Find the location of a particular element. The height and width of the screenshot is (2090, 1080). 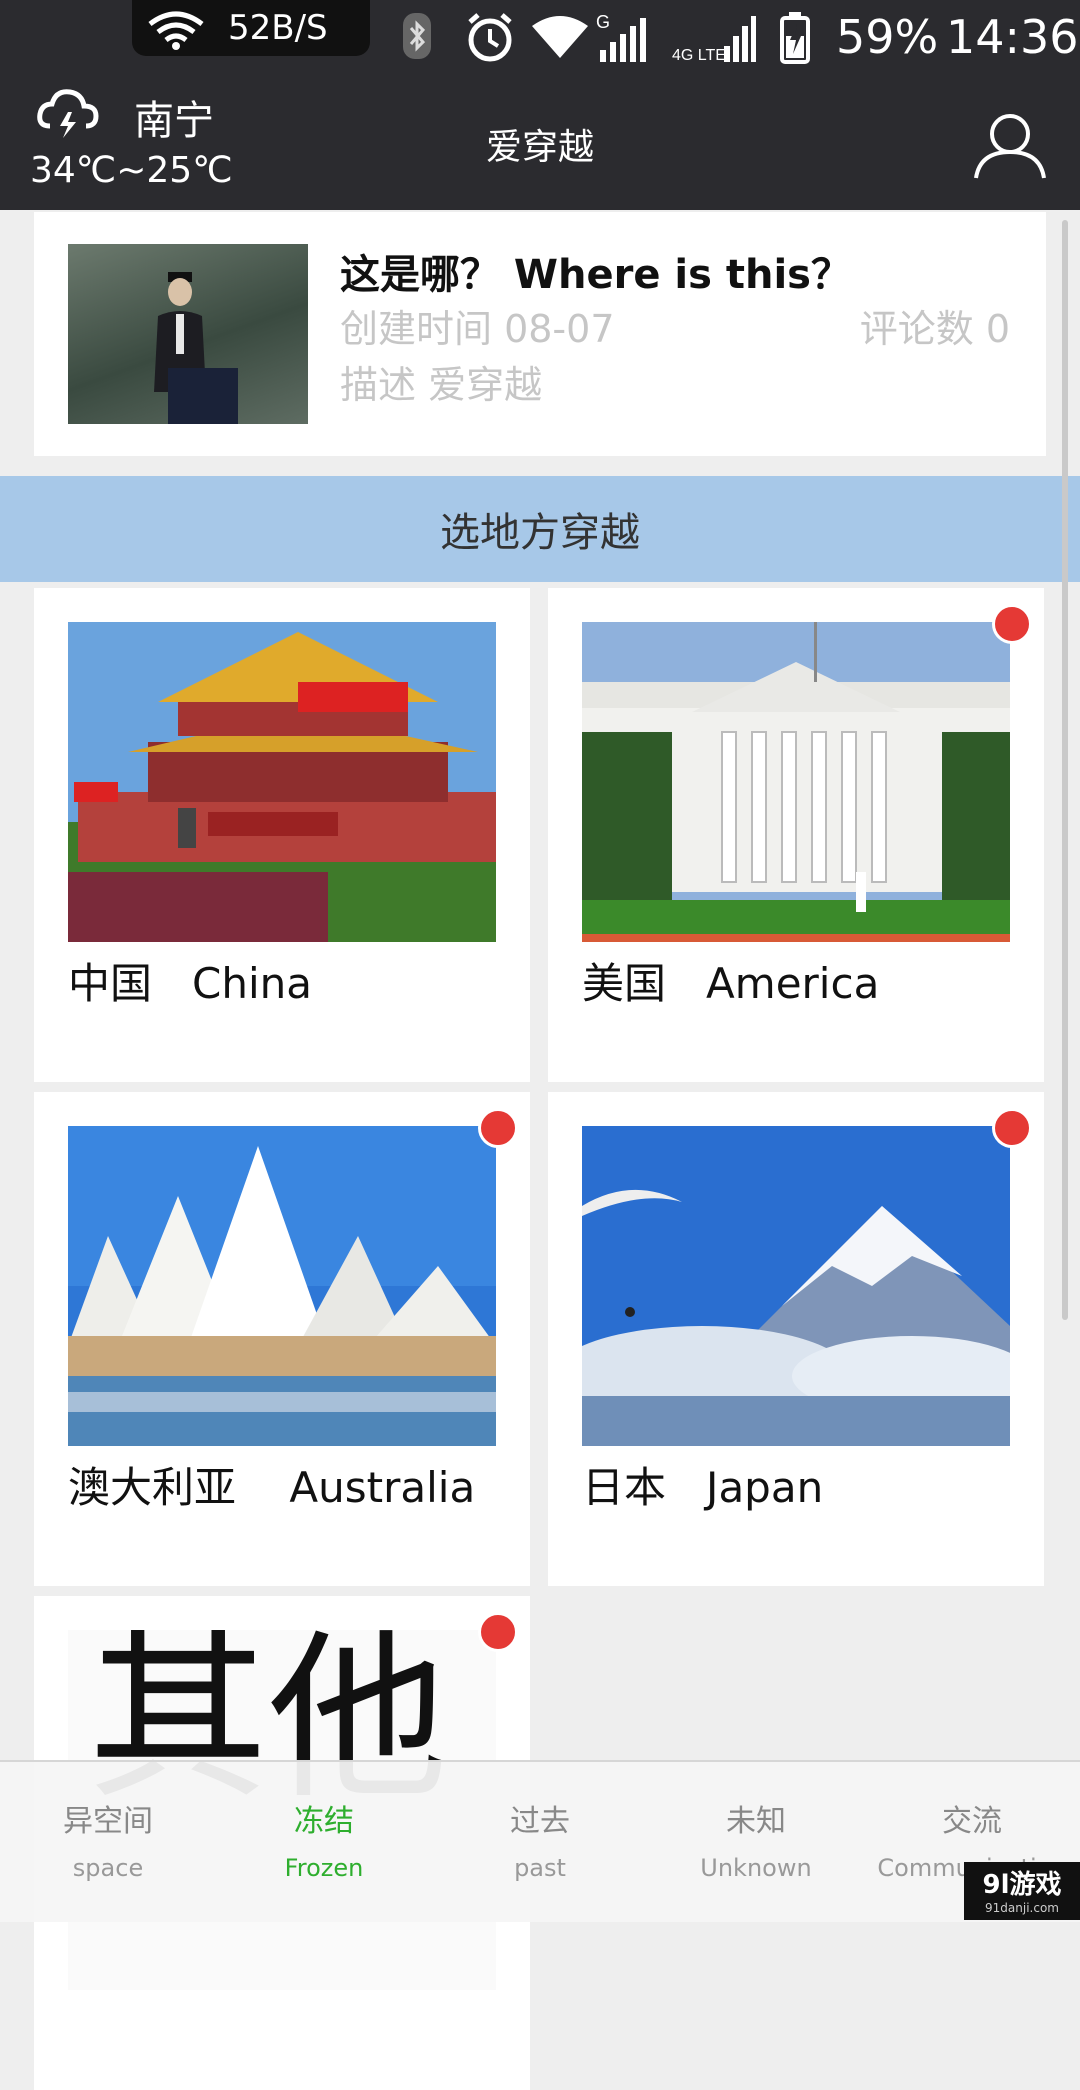

post-created-time: 创建时间 08-07 is located at coordinates (477, 329).